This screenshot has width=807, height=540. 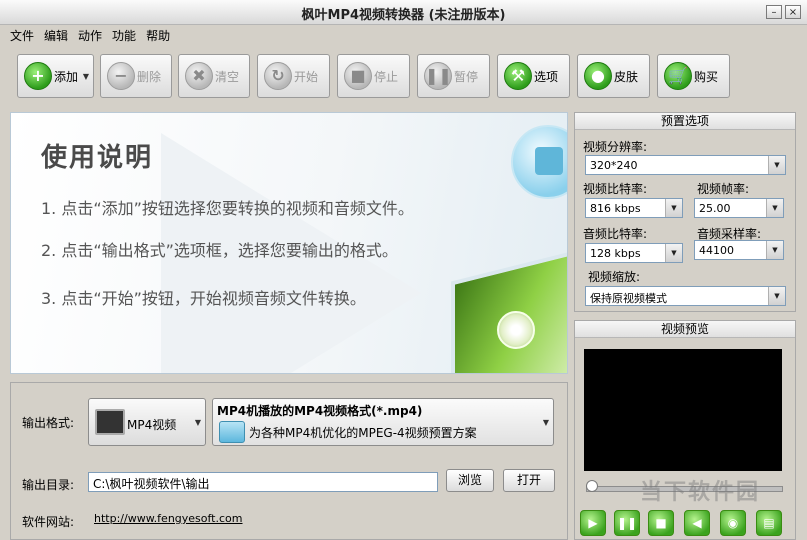 What do you see at coordinates (86, 76) in the screenshot?
I see `add-dropdown-icon: ▼` at bounding box center [86, 76].